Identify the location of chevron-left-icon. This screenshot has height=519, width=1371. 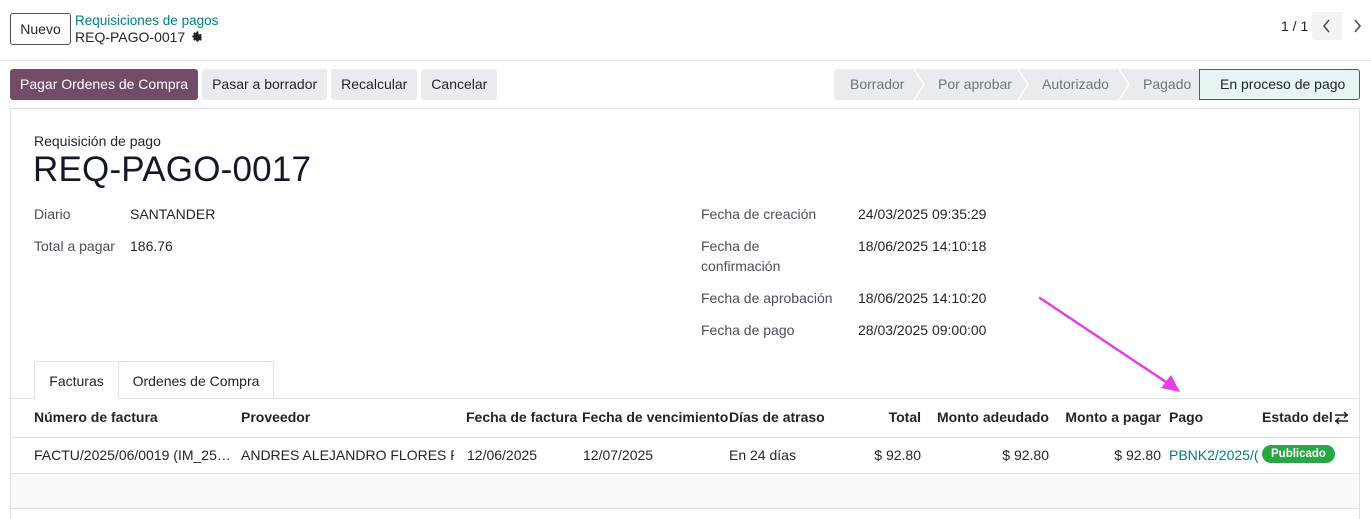
(1326, 26).